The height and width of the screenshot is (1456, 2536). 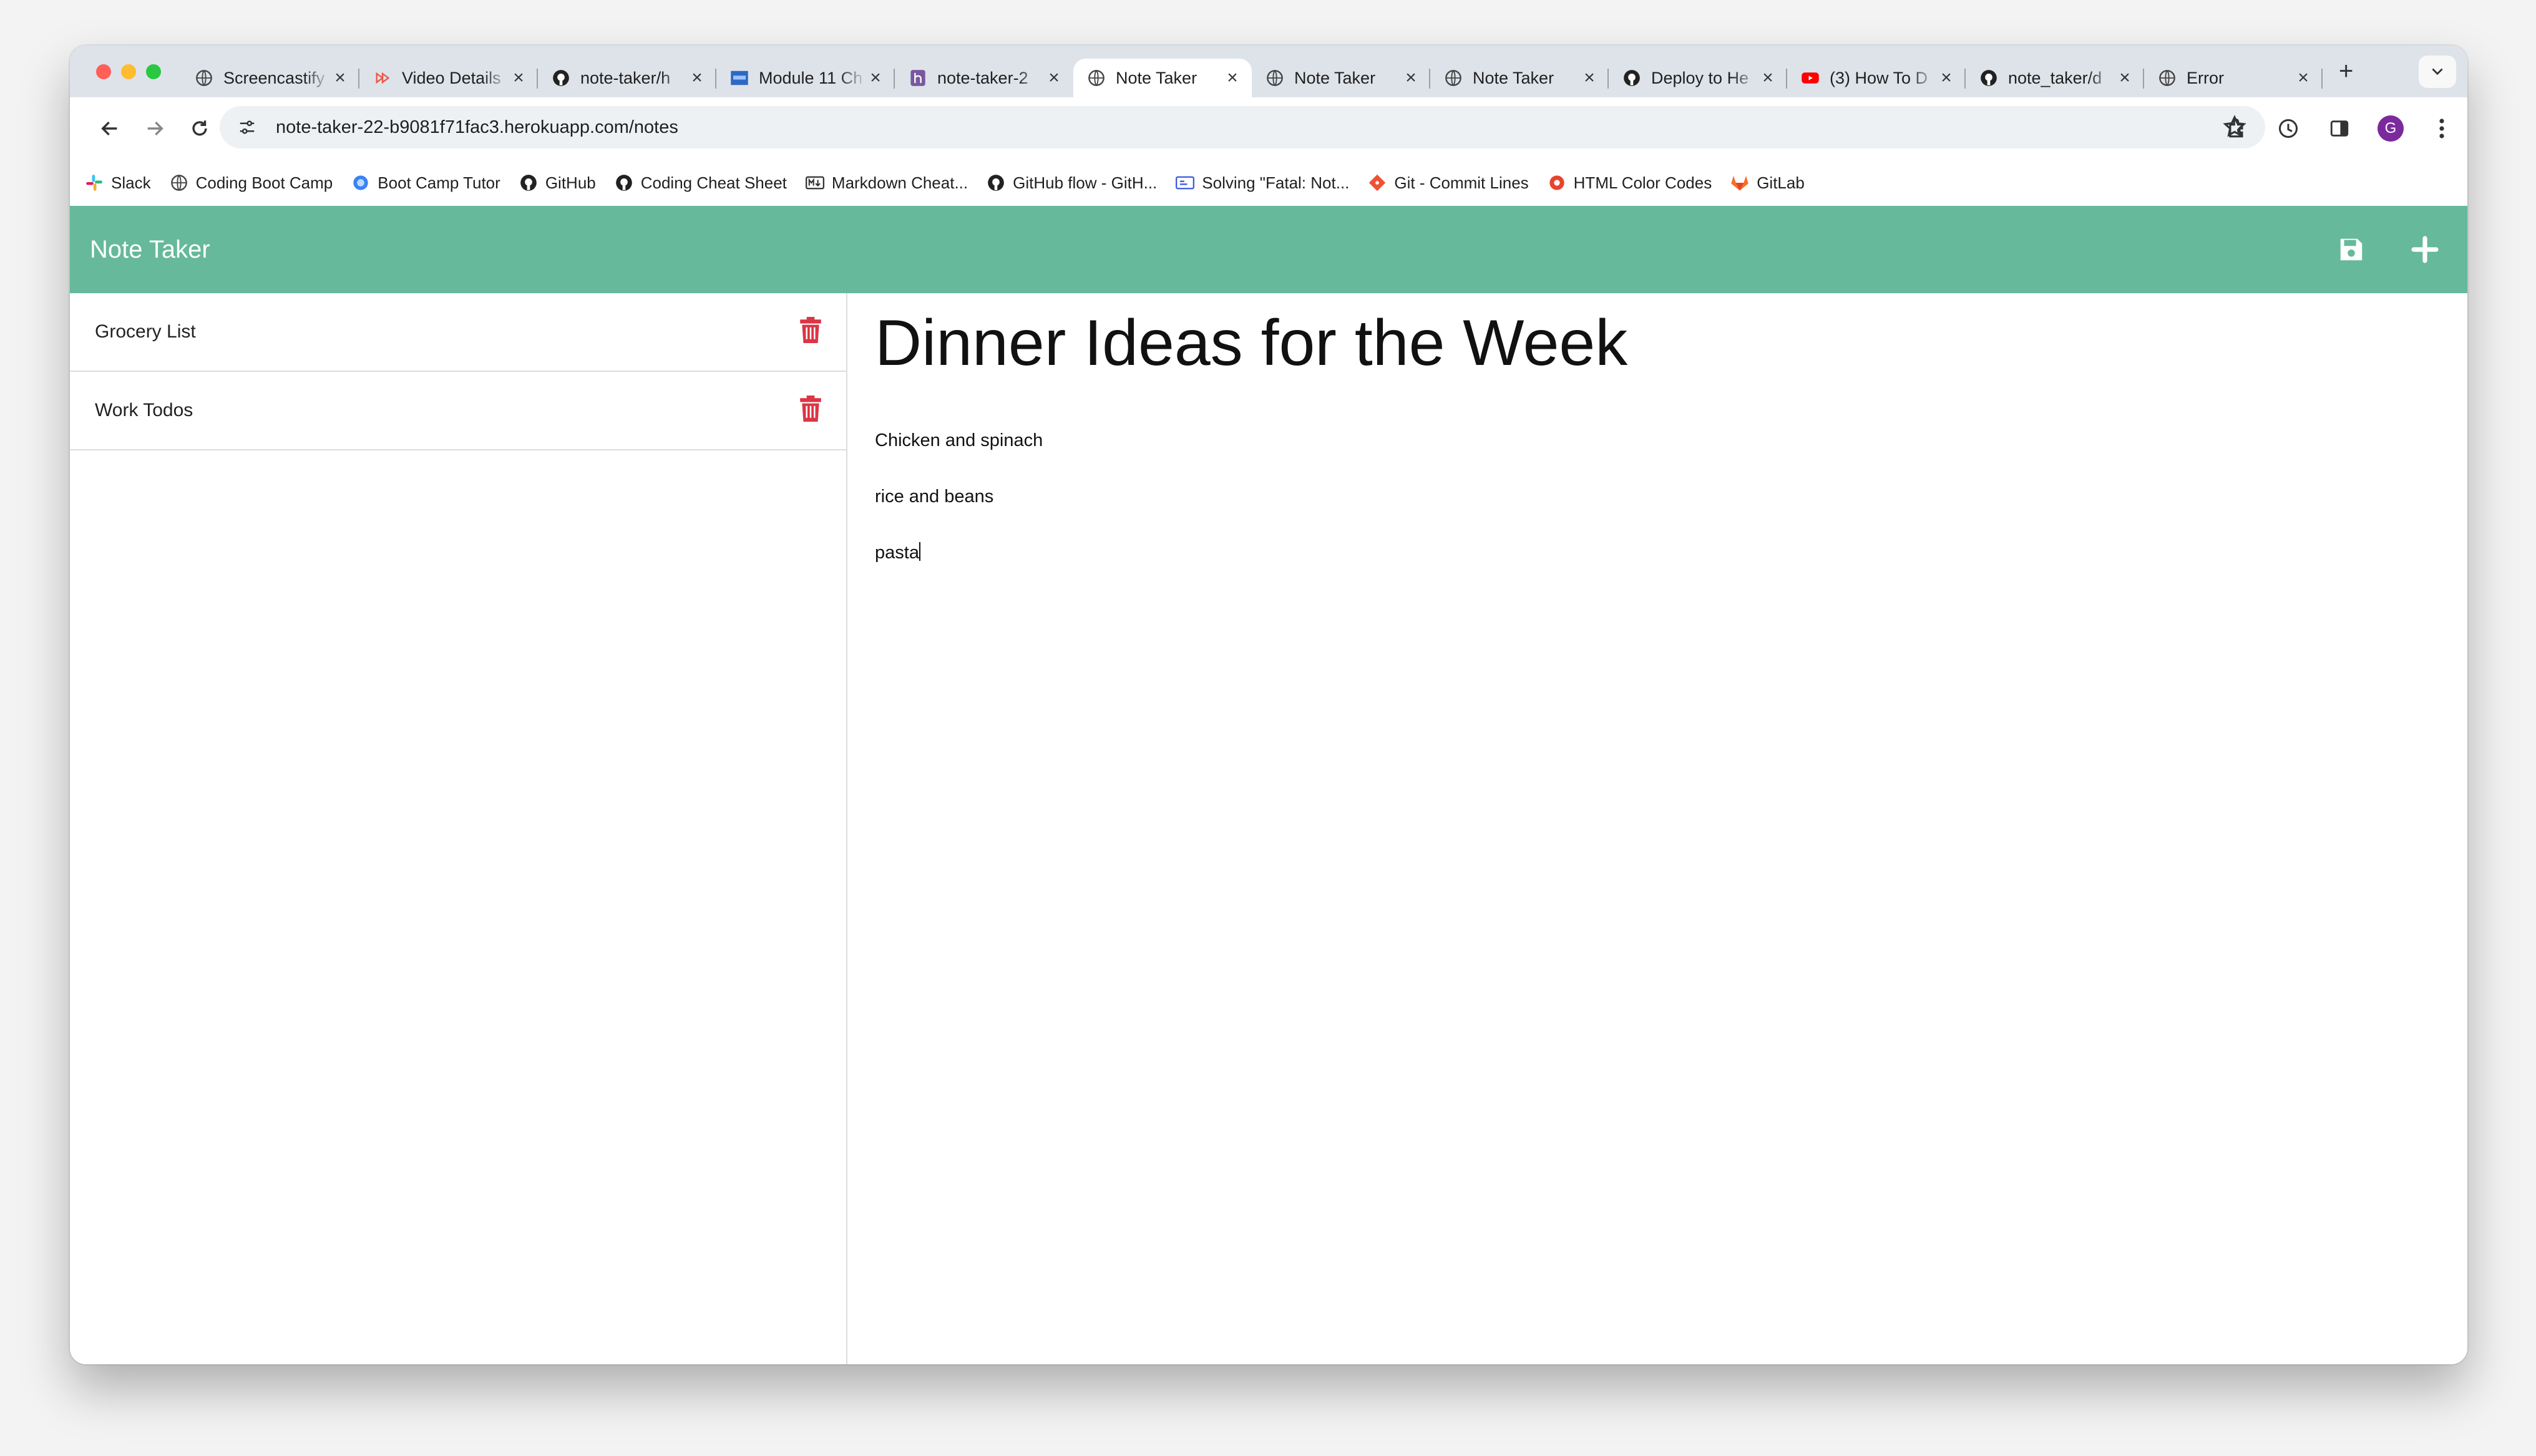 What do you see at coordinates (1335, 77) in the screenshot?
I see `tab-title: Note Taker` at bounding box center [1335, 77].